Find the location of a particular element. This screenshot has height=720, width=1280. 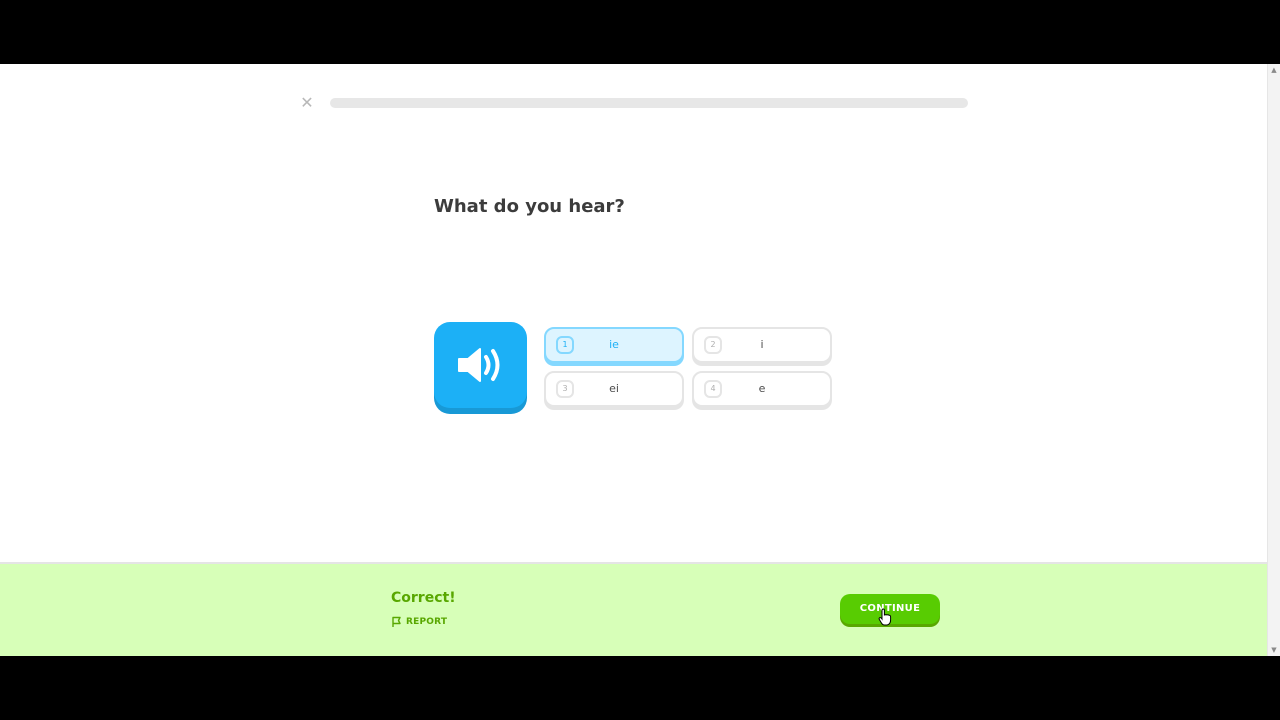

lesson-progress-bar is located at coordinates (649, 103).